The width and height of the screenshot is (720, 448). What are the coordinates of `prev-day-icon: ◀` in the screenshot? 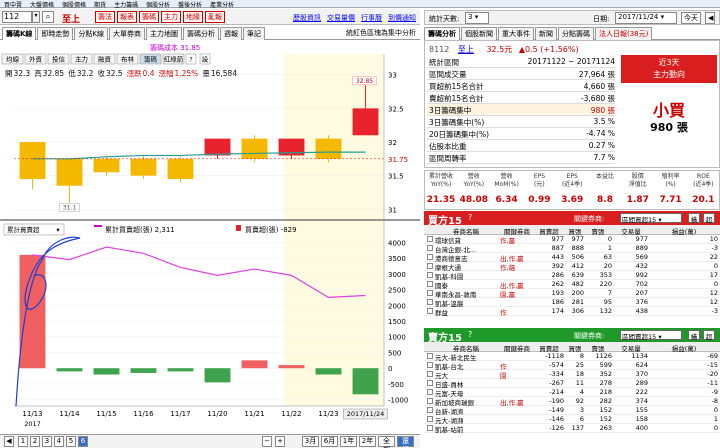 It's located at (710, 18).